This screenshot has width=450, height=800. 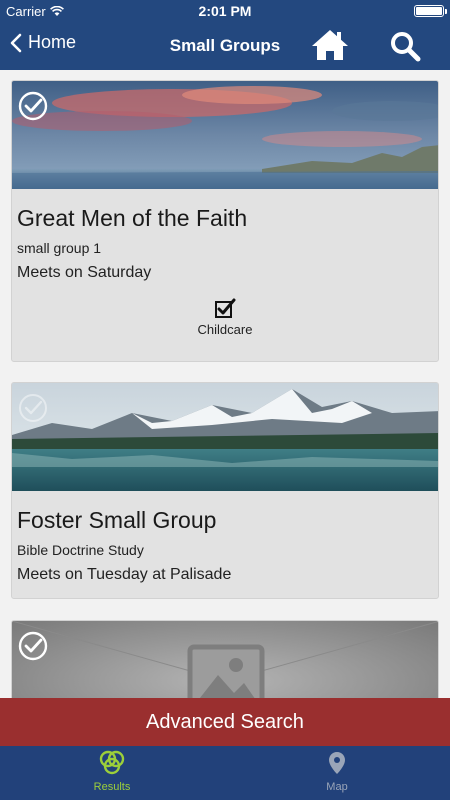 I want to click on group-meeting-time: Meets on Tuesday at Palisade, so click(x=124, y=574).